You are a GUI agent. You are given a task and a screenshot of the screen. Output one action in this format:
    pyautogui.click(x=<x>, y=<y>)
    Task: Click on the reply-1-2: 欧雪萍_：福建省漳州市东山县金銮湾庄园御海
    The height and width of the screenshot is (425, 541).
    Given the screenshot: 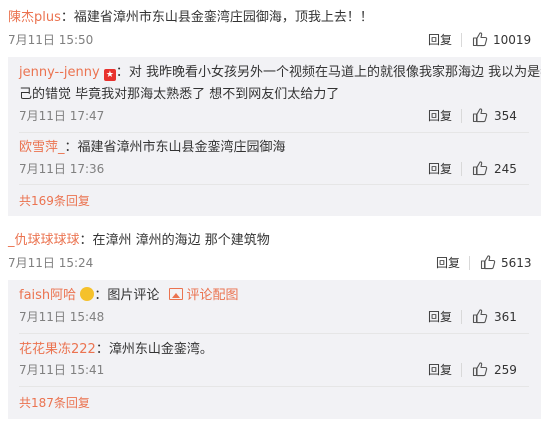 What is the action you would take?
    pyautogui.click(x=152, y=148)
    